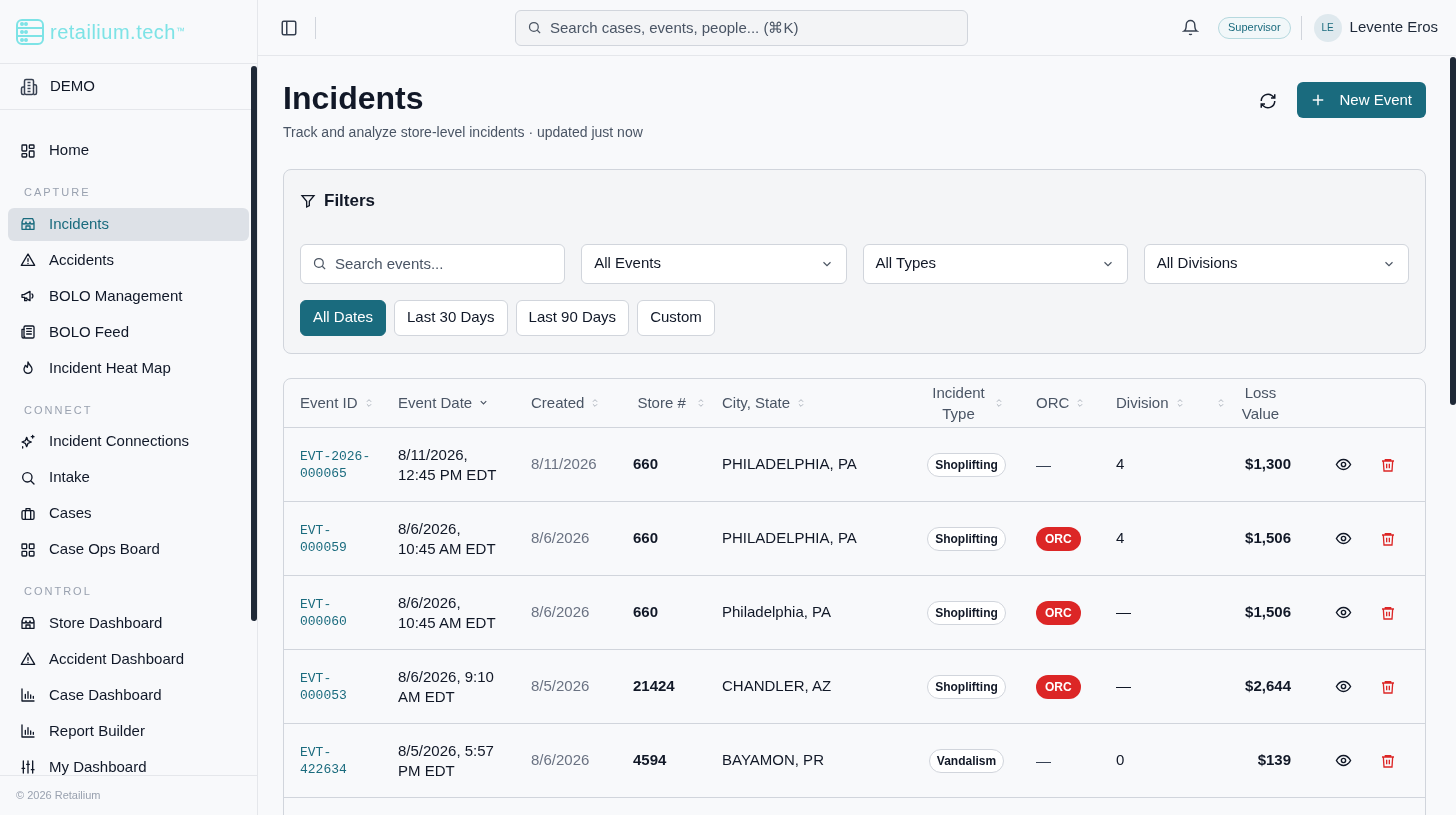 The image size is (1456, 815). Describe the element at coordinates (448, 464) in the screenshot. I see `table-cell: 8/11/2026, 12:45 PM EDT` at that location.